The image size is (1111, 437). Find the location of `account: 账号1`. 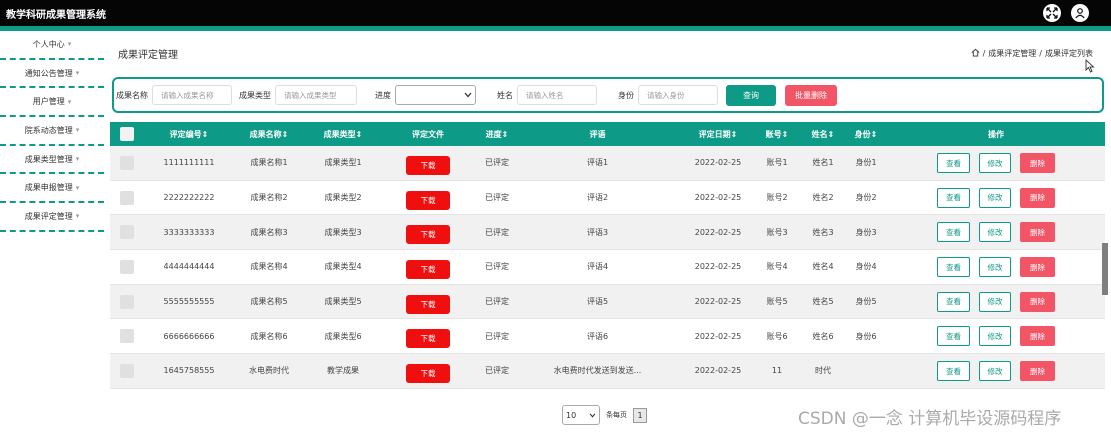

account: 账号1 is located at coordinates (777, 163).